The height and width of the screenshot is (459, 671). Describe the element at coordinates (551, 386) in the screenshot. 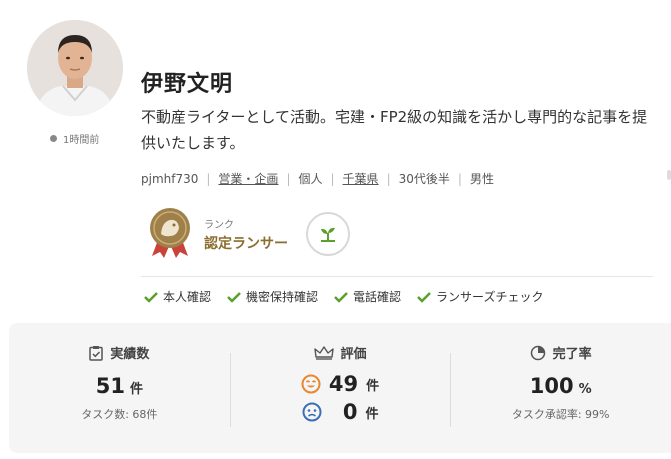

I see `completion-rate: 100` at that location.